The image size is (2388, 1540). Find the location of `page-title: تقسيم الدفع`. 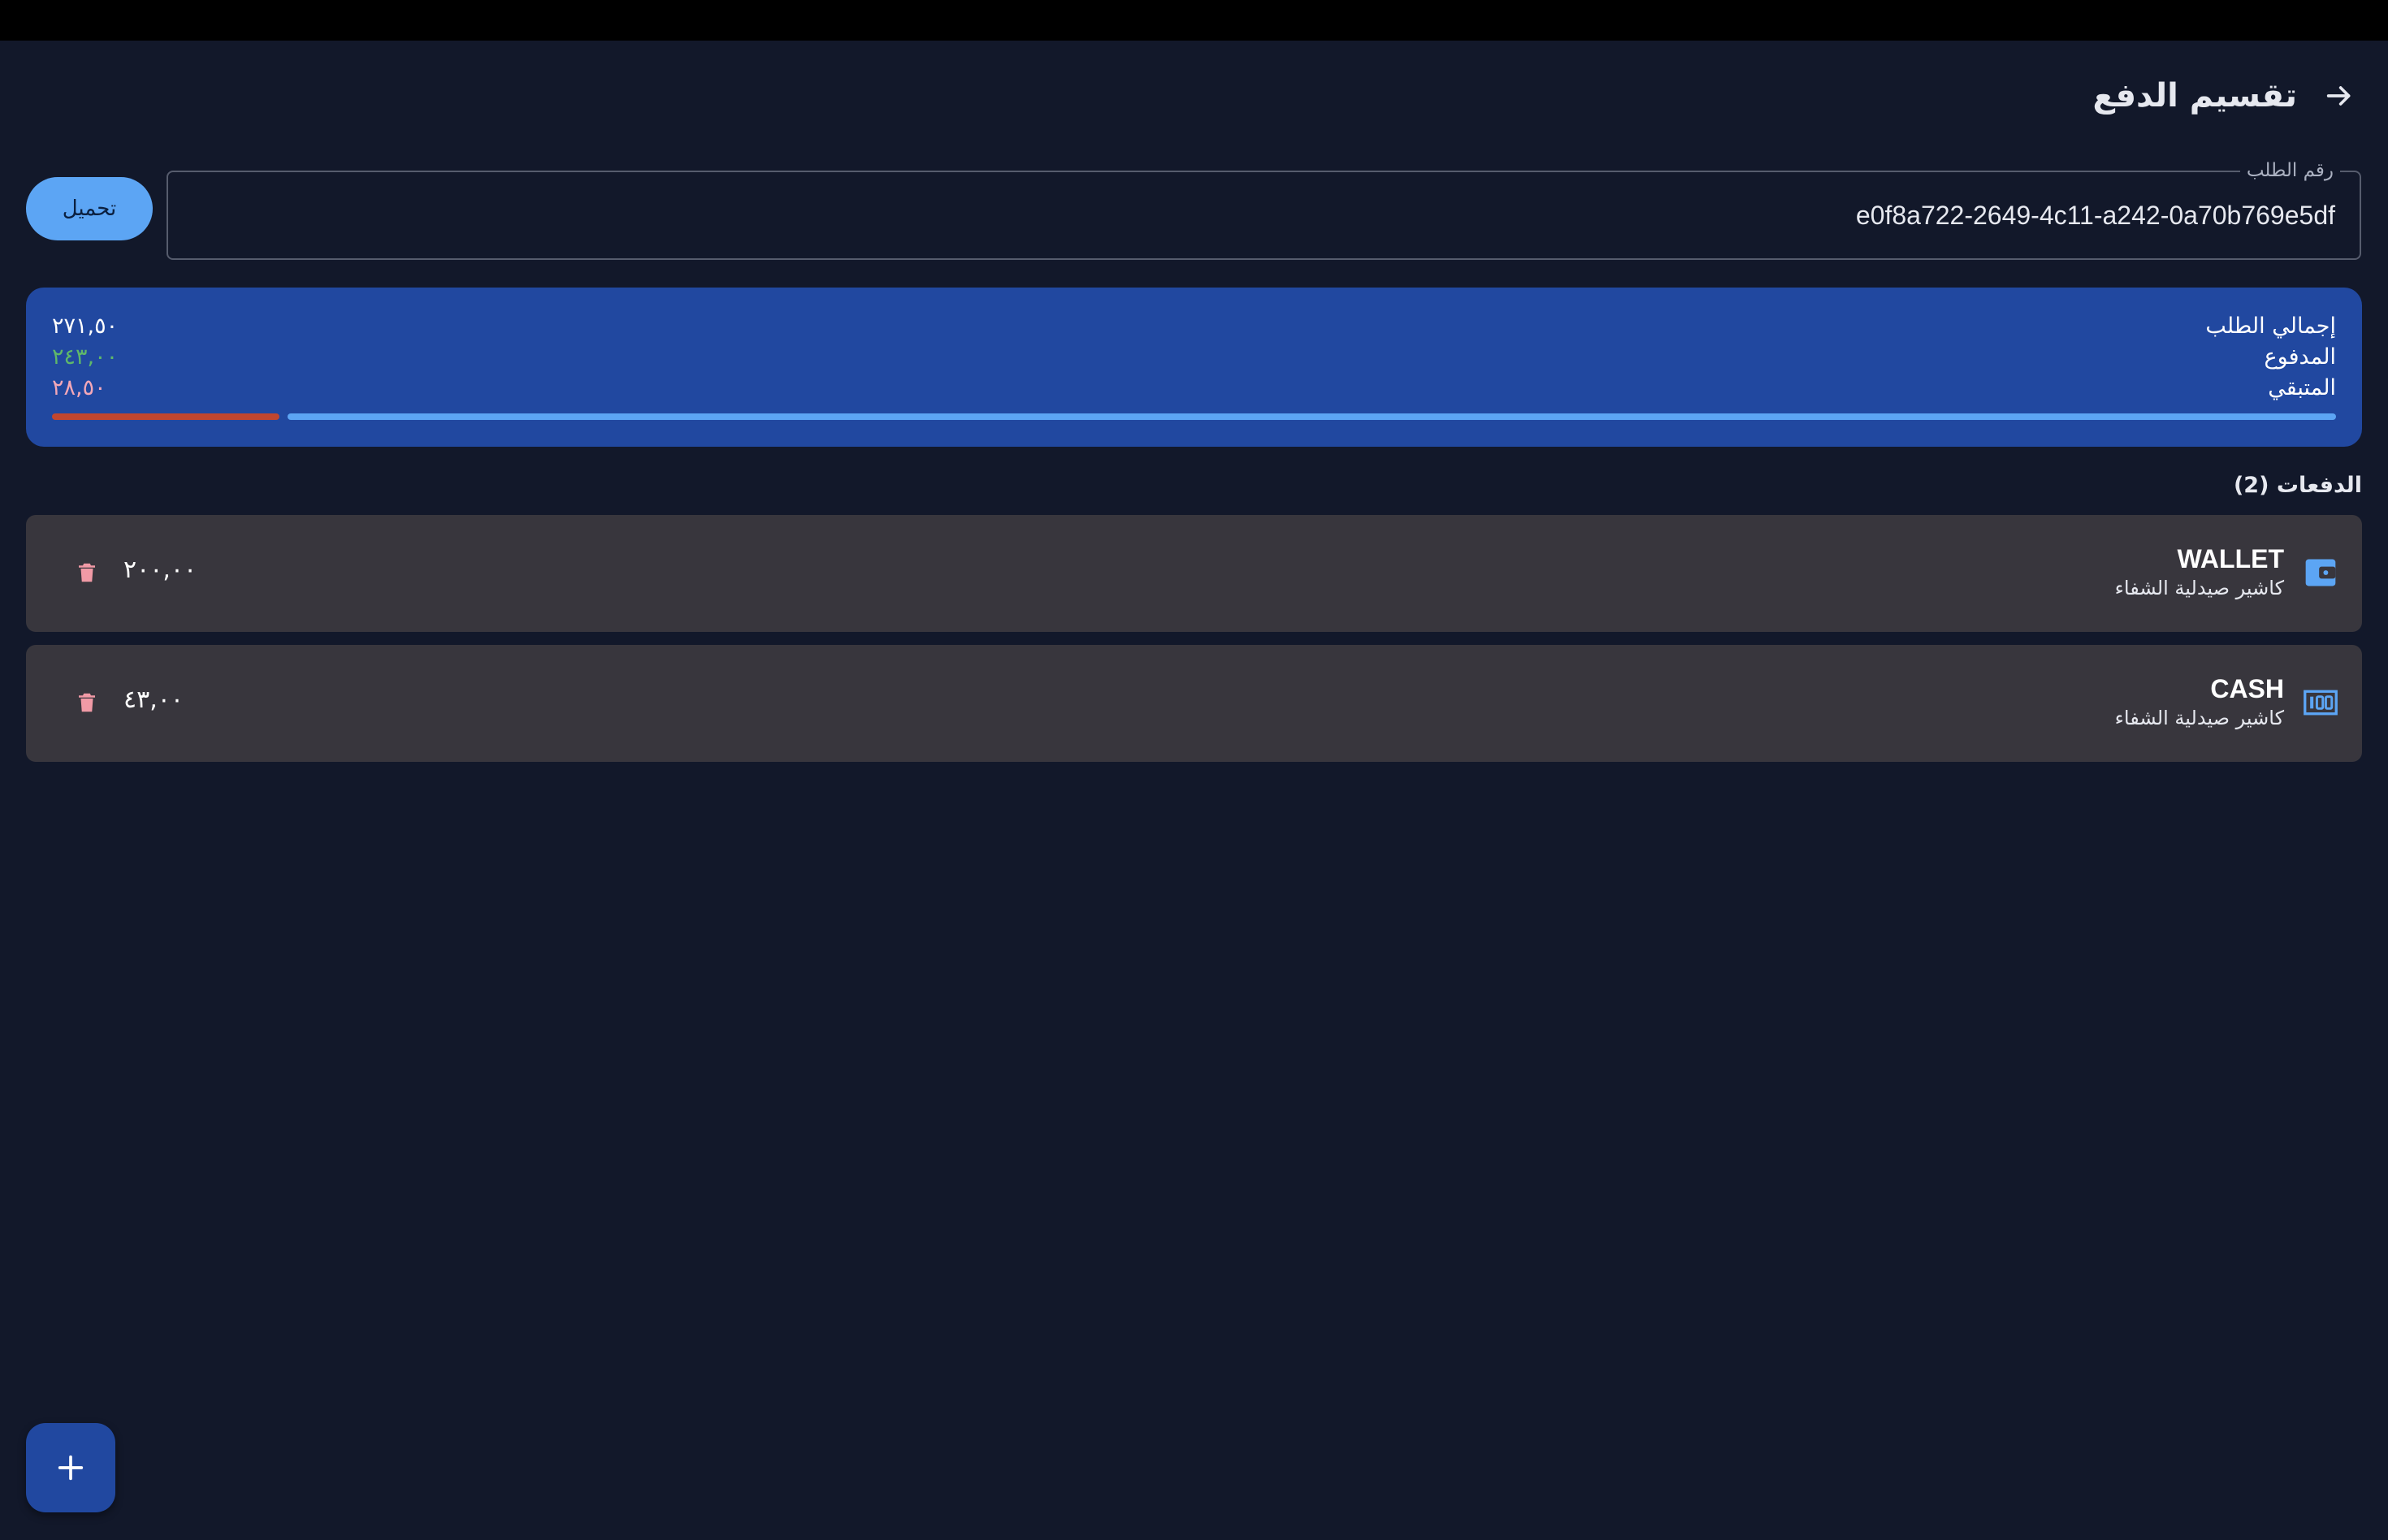

page-title: تقسيم الدفع is located at coordinates (2194, 96).